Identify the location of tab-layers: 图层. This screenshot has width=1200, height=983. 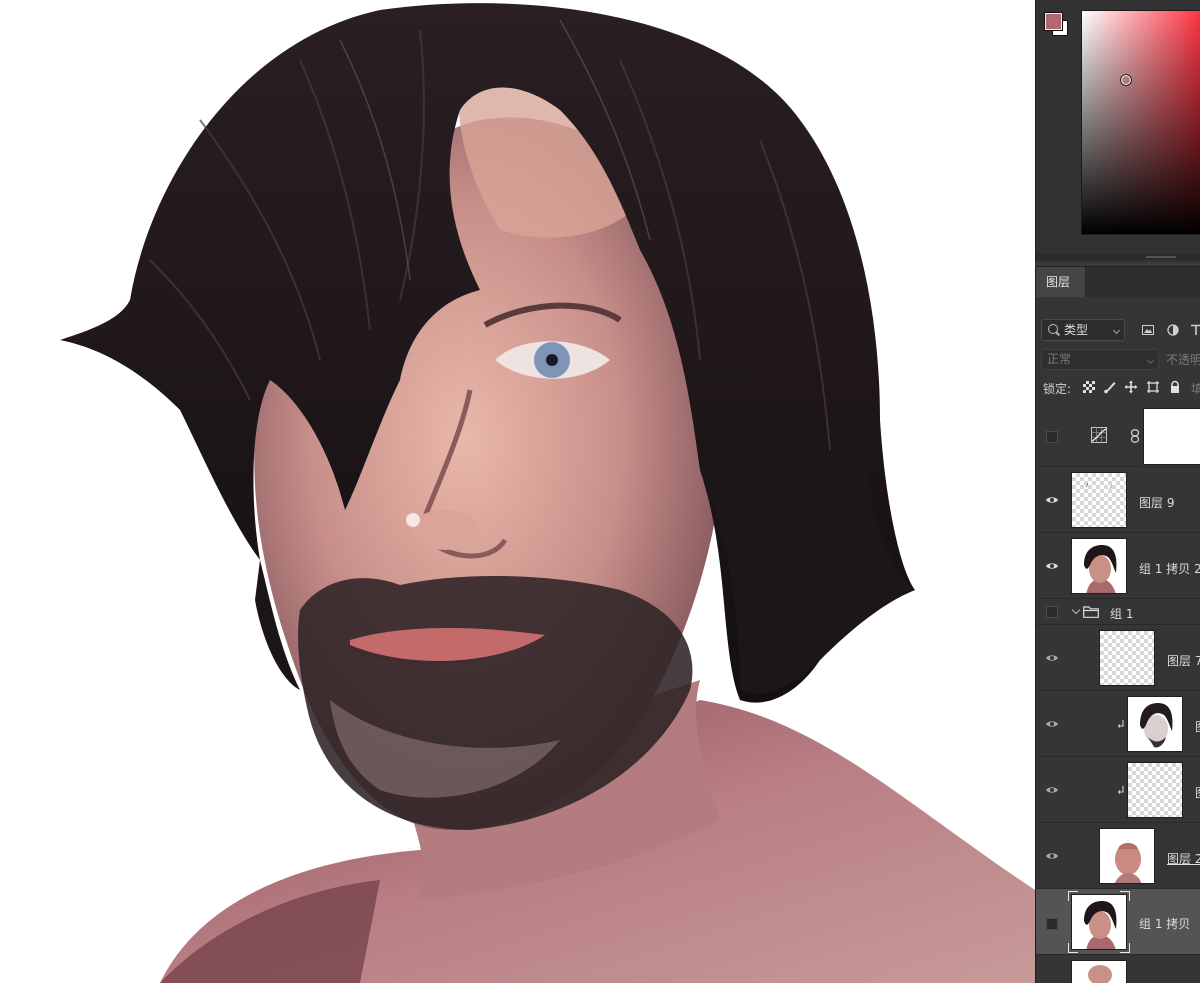
(1061, 282).